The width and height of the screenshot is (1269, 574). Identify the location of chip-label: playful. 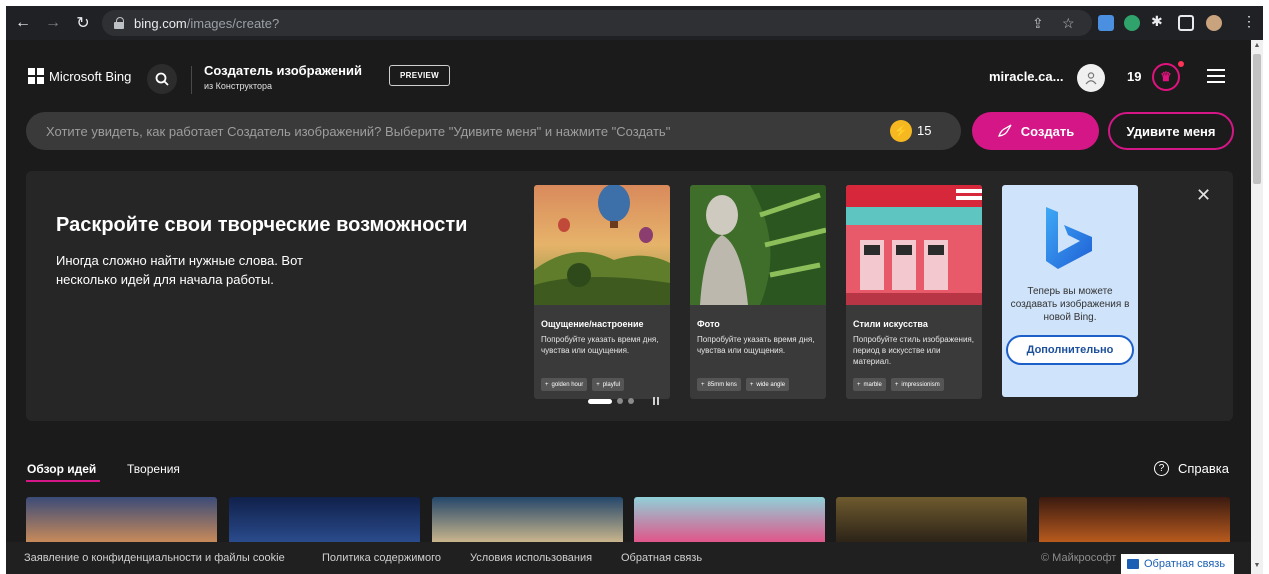
(611, 384).